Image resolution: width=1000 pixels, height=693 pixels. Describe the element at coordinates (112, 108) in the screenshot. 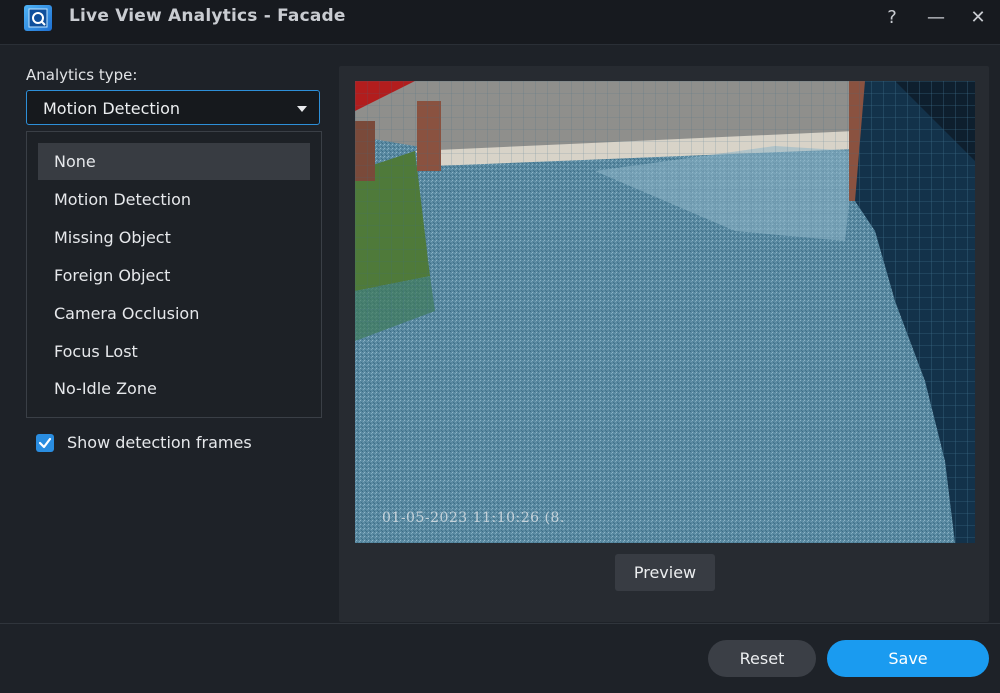

I see `analytics-type-value: Motion Detection` at that location.